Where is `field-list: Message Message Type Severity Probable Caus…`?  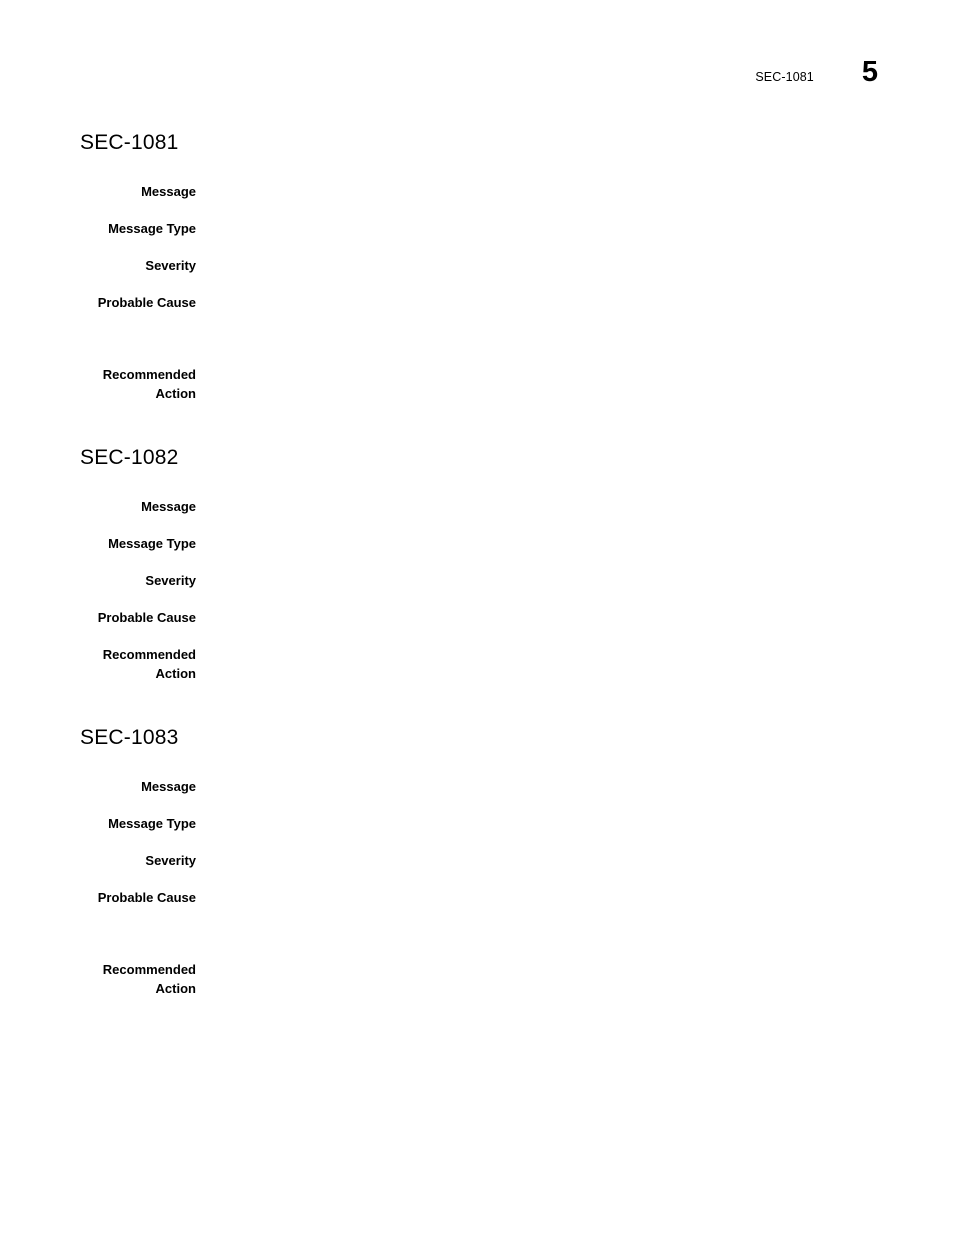 field-list: Message Message Type Severity Probable Caus… is located at coordinates (480, 590).